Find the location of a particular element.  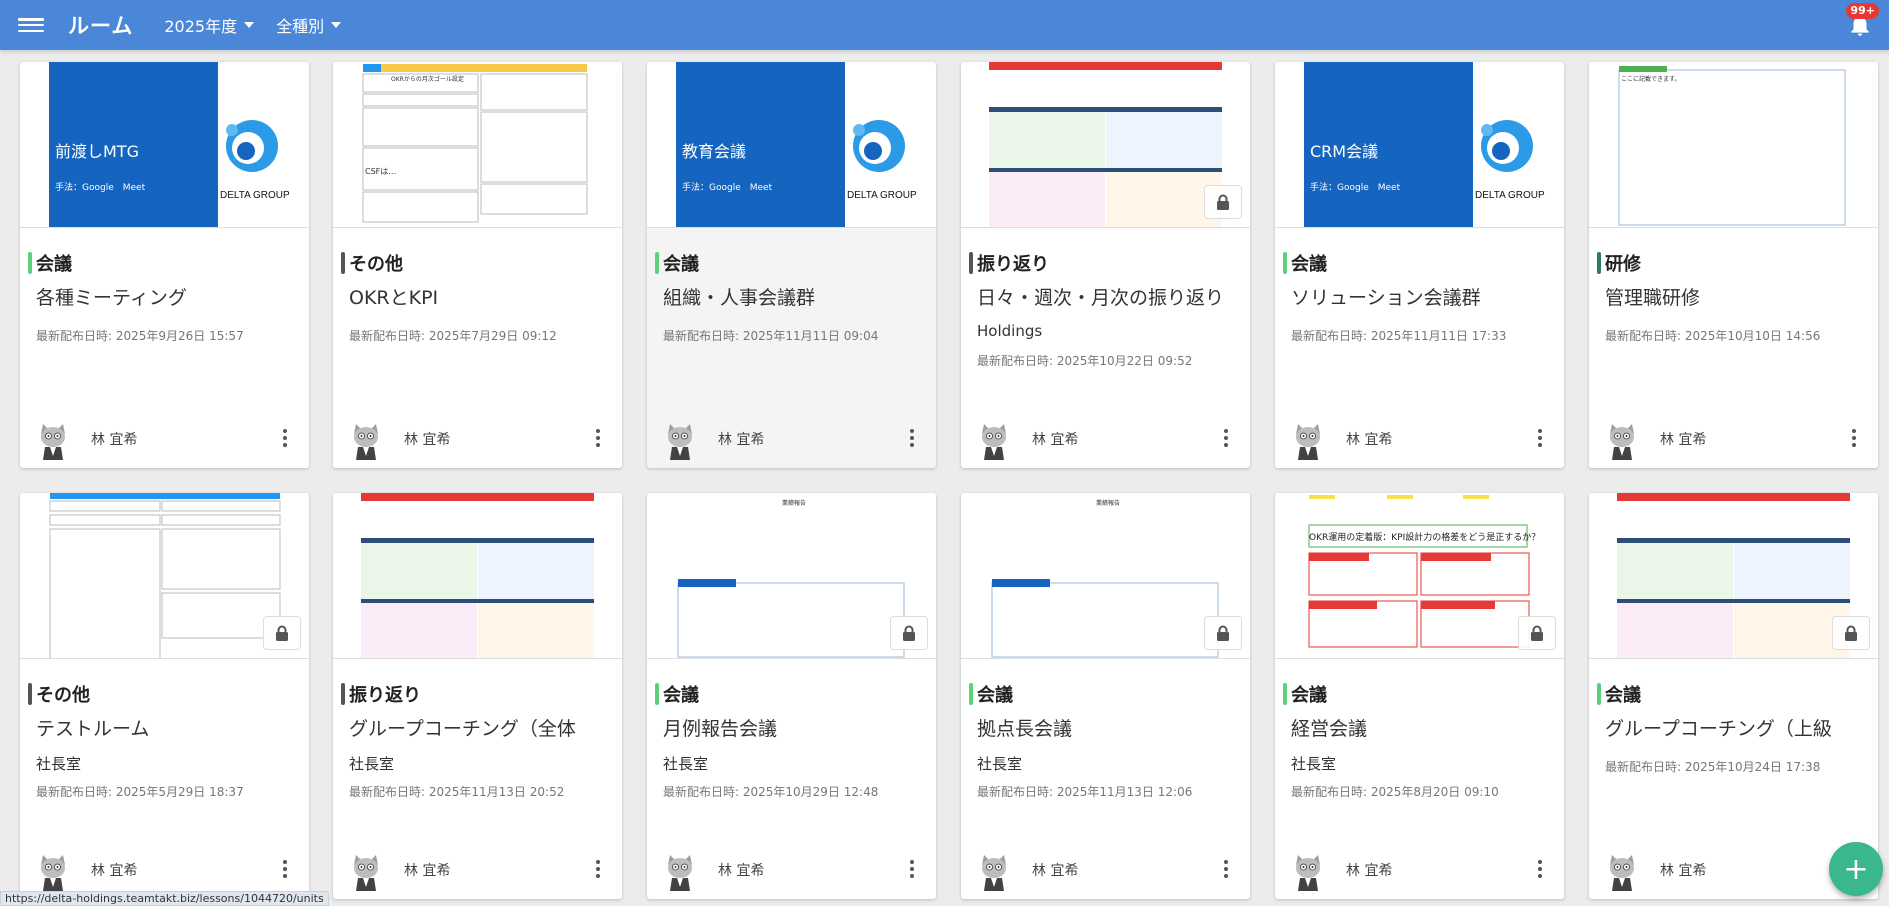

latest-distribution-date: 最新配布日時: 2025年10月22日 09:52 is located at coordinates (1085, 361).